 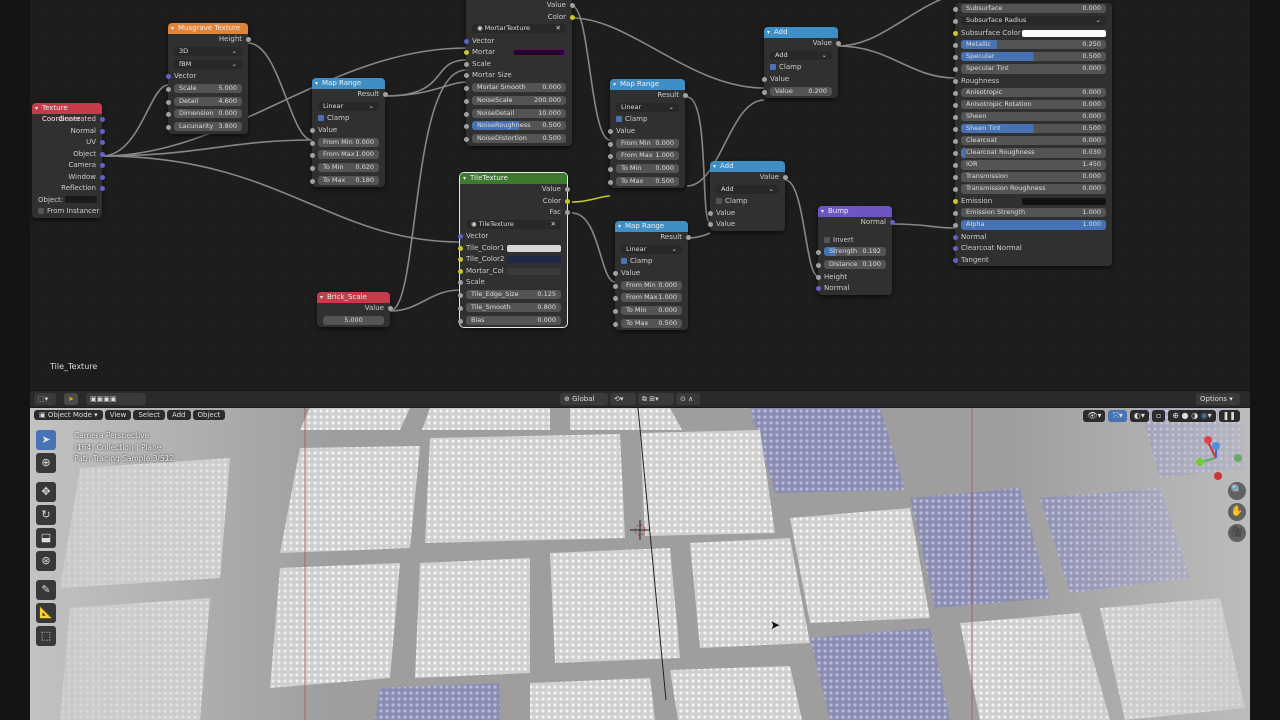 What do you see at coordinates (1032, 261) in the screenshot?
I see `input-tangent: Tangent` at bounding box center [1032, 261].